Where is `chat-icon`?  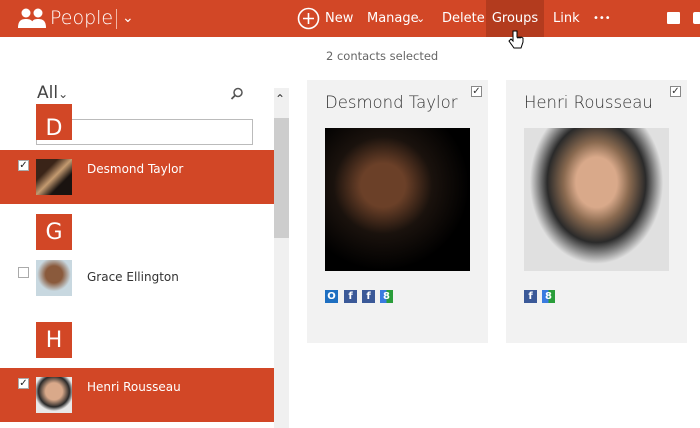 chat-icon is located at coordinates (673, 18).